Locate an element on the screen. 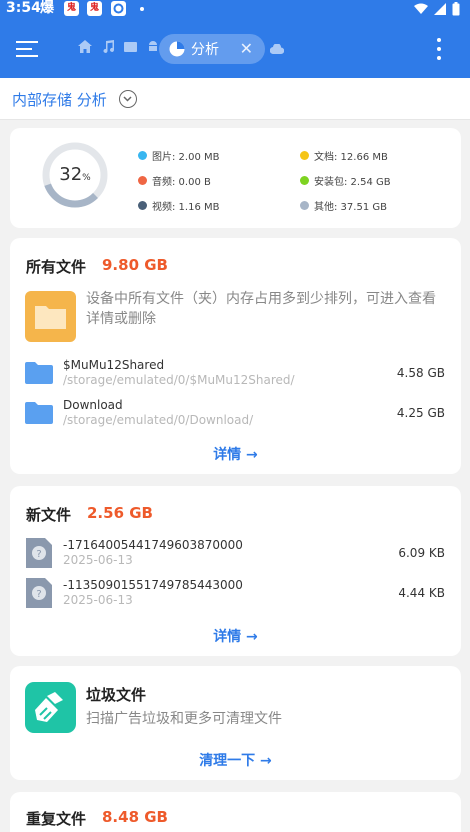 The image size is (470, 832). status-app-text: 爆 is located at coordinates (47, 8).